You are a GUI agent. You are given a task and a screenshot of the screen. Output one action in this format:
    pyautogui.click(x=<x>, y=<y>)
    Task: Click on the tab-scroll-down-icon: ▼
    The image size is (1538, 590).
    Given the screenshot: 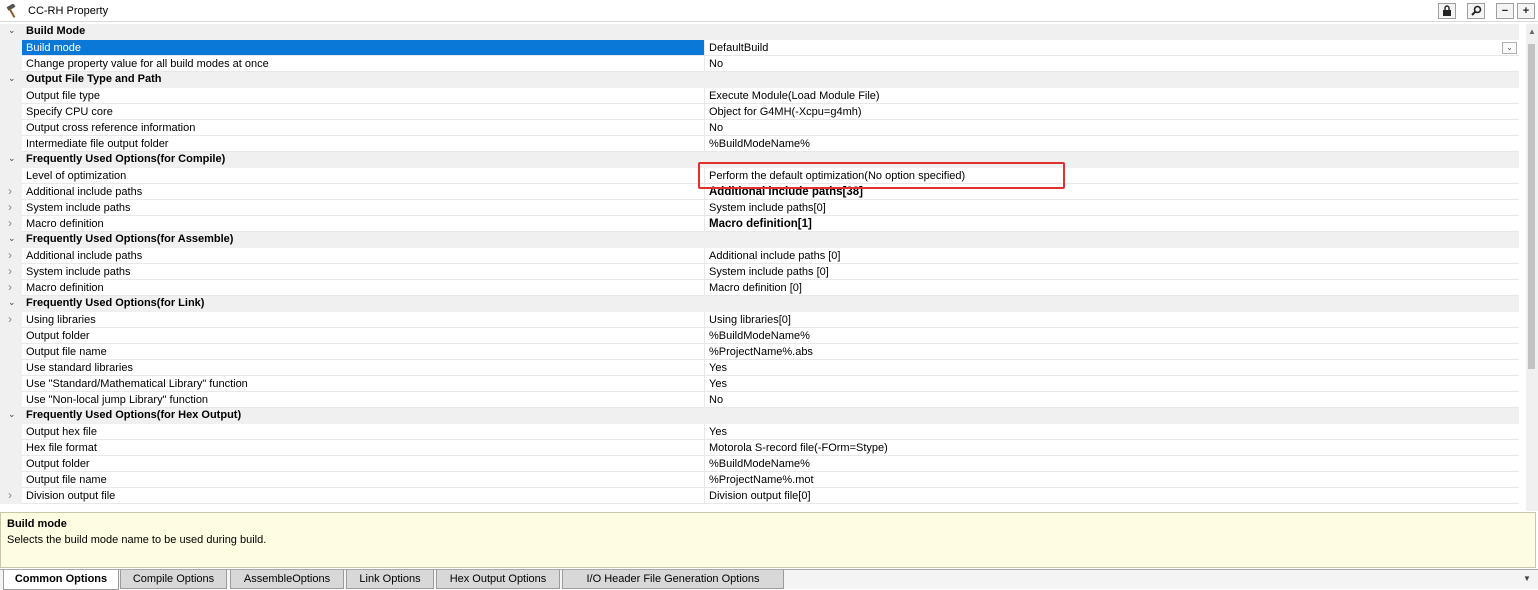 What is the action you would take?
    pyautogui.click(x=1527, y=578)
    